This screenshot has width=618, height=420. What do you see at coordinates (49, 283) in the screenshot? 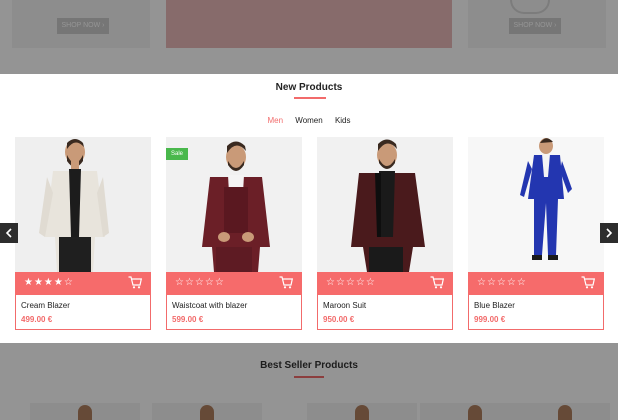
I see `rating-stars: ★★★★☆` at bounding box center [49, 283].